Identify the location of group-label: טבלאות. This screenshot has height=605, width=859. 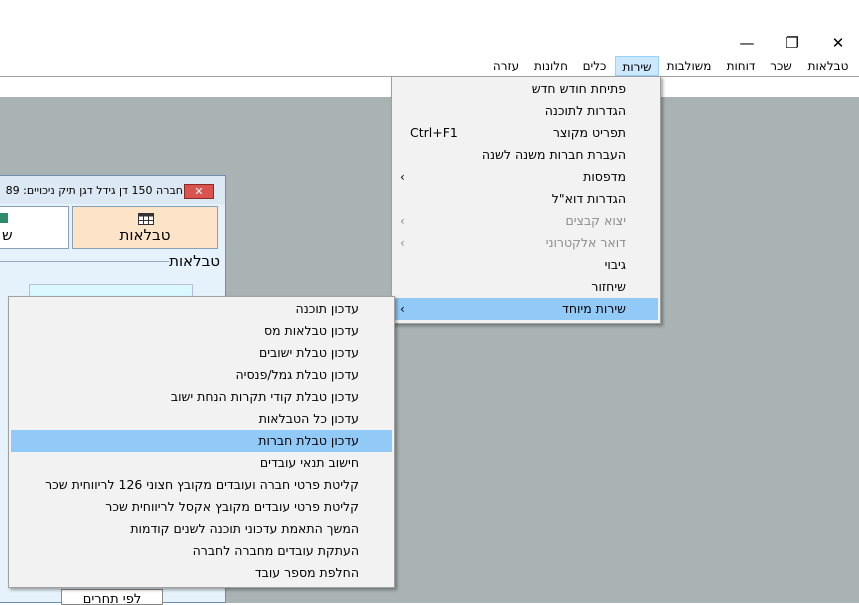
(194, 261).